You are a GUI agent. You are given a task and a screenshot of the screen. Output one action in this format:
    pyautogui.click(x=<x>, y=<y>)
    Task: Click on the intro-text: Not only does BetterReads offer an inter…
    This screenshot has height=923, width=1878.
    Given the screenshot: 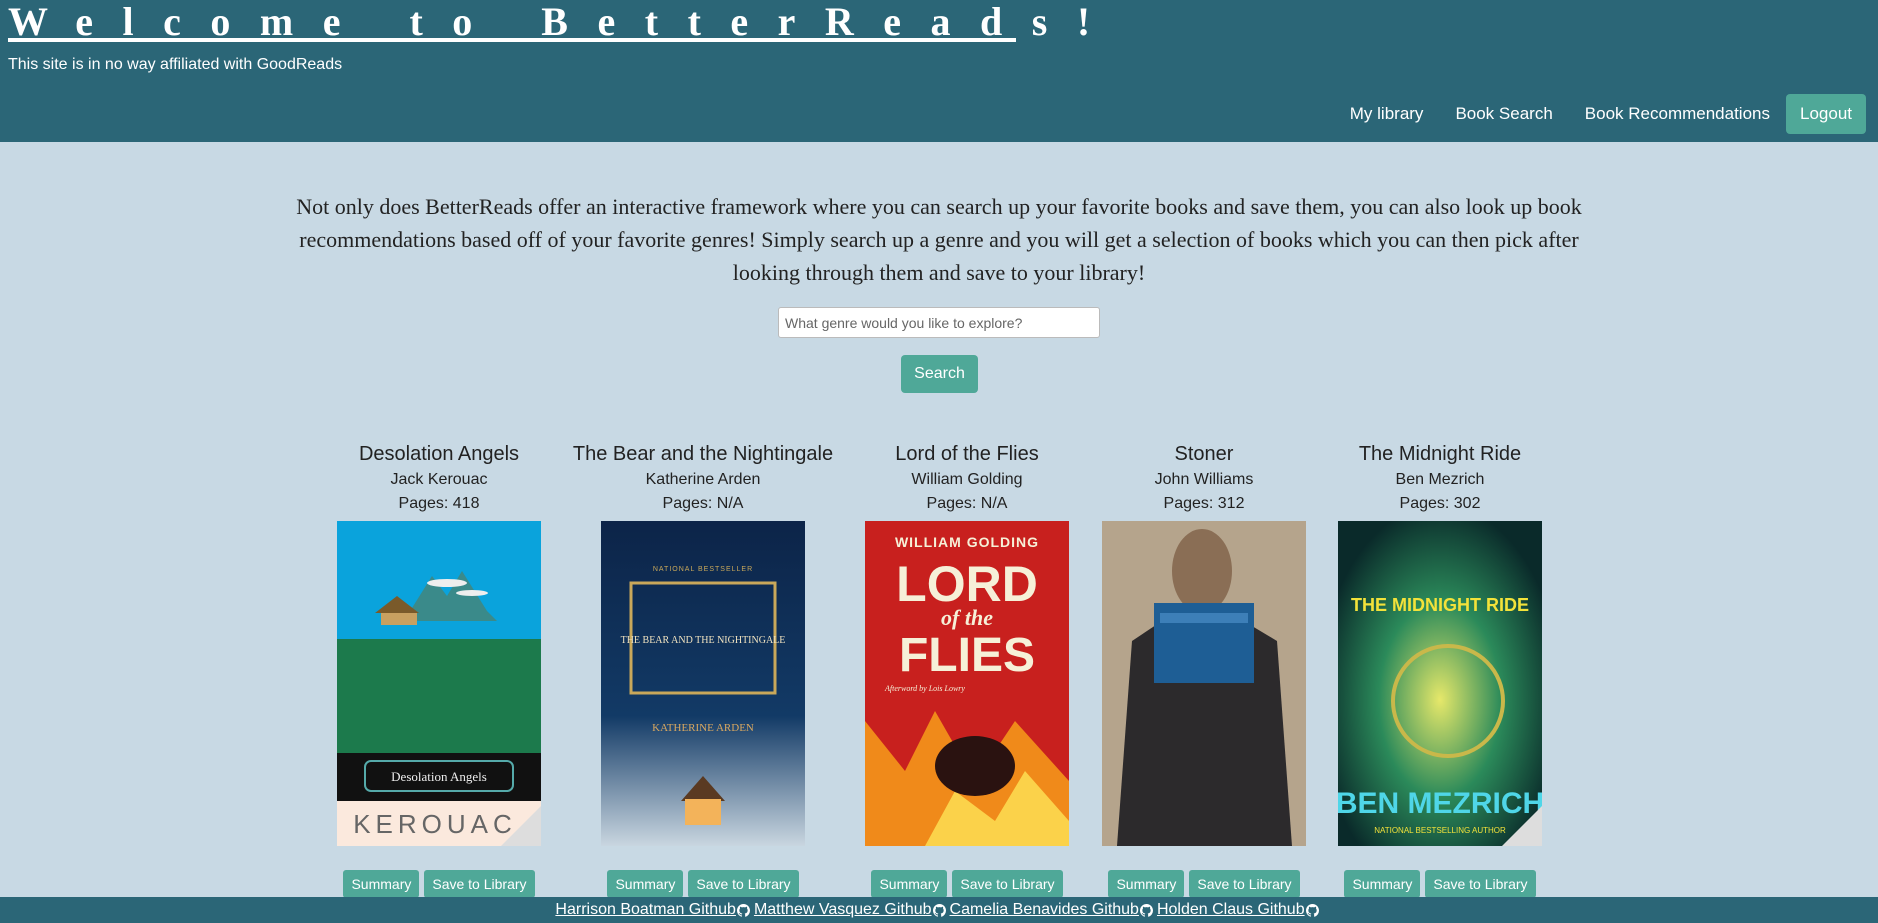 What is the action you would take?
    pyautogui.click(x=939, y=239)
    